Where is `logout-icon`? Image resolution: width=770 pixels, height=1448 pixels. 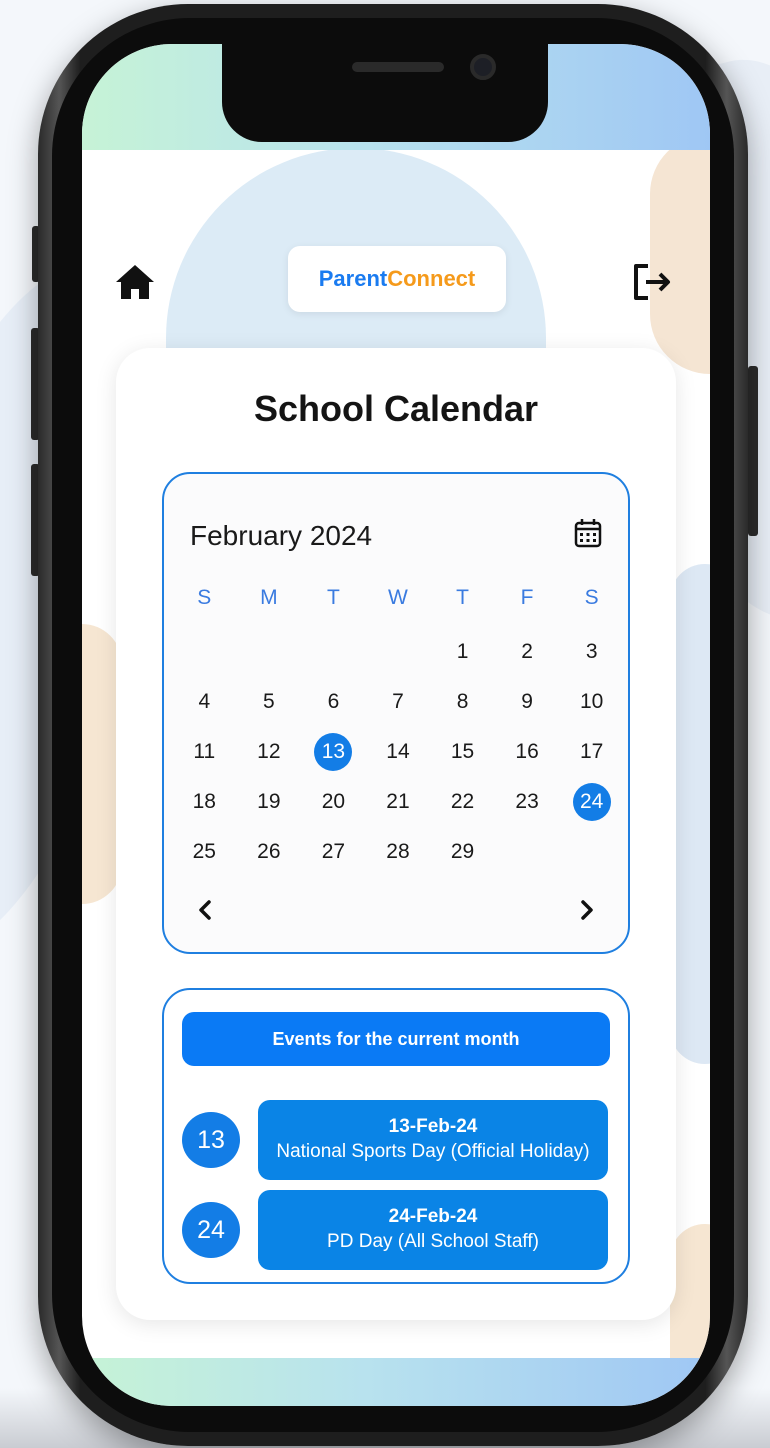
logout-icon is located at coordinates (652, 282).